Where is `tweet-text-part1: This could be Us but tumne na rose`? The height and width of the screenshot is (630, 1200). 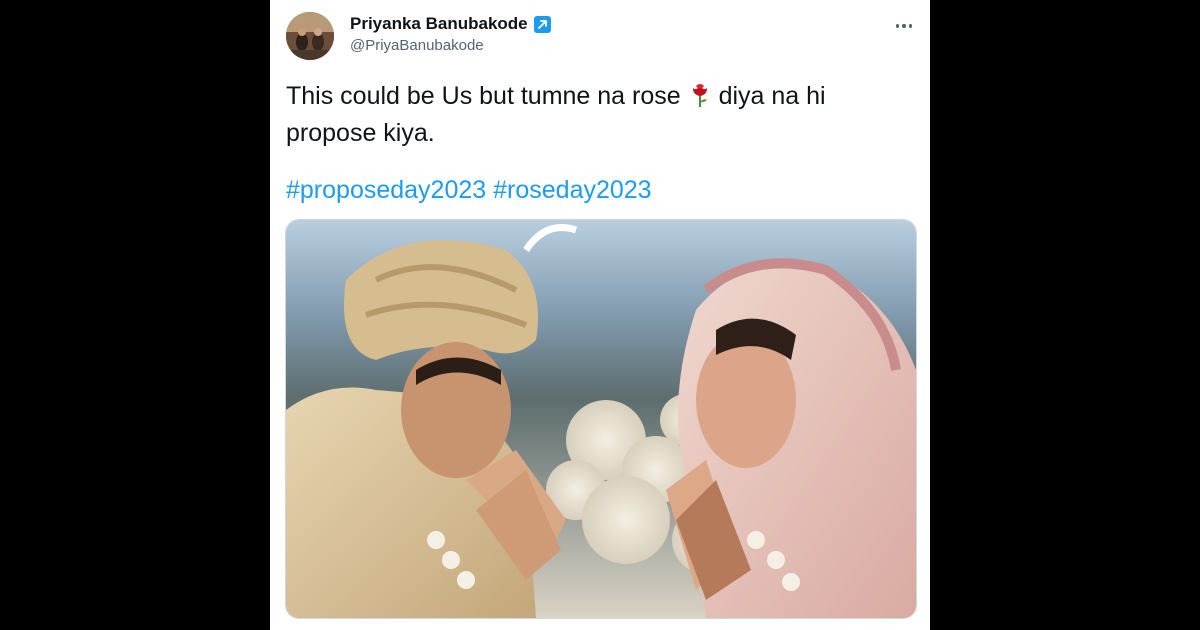
tweet-text-part1: This could be Us but tumne na rose is located at coordinates (483, 96).